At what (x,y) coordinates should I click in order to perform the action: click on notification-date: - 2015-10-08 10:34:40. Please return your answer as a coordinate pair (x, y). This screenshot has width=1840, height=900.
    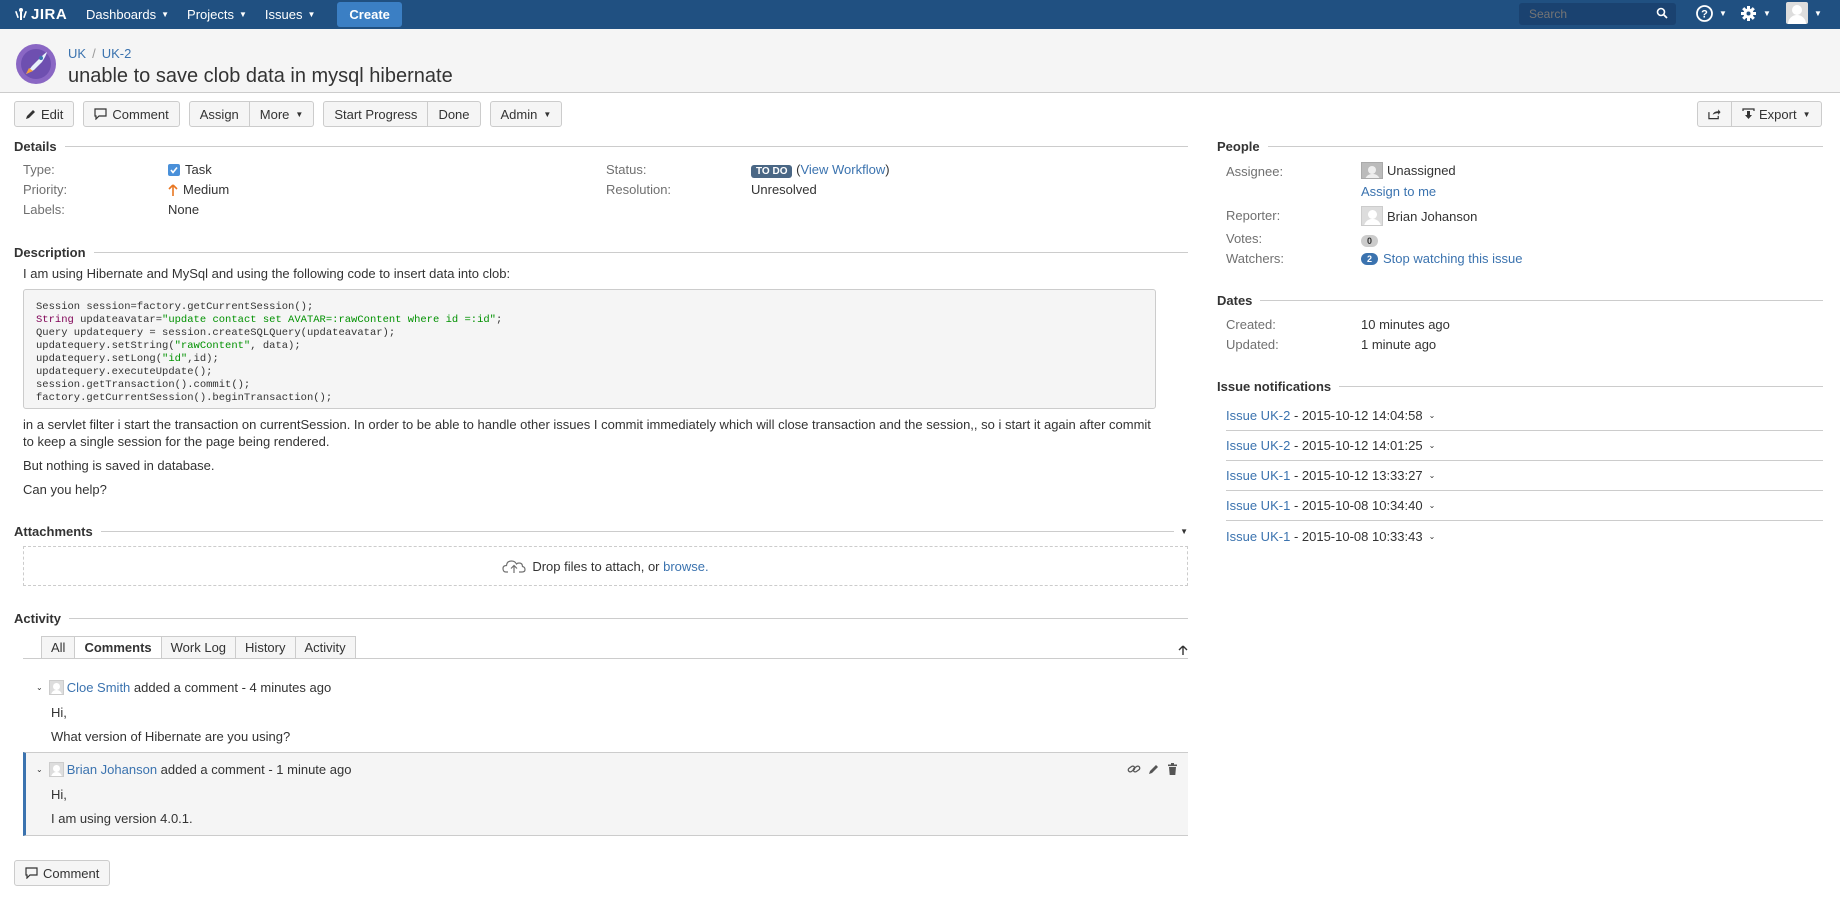
    Looking at the image, I should click on (1358, 505).